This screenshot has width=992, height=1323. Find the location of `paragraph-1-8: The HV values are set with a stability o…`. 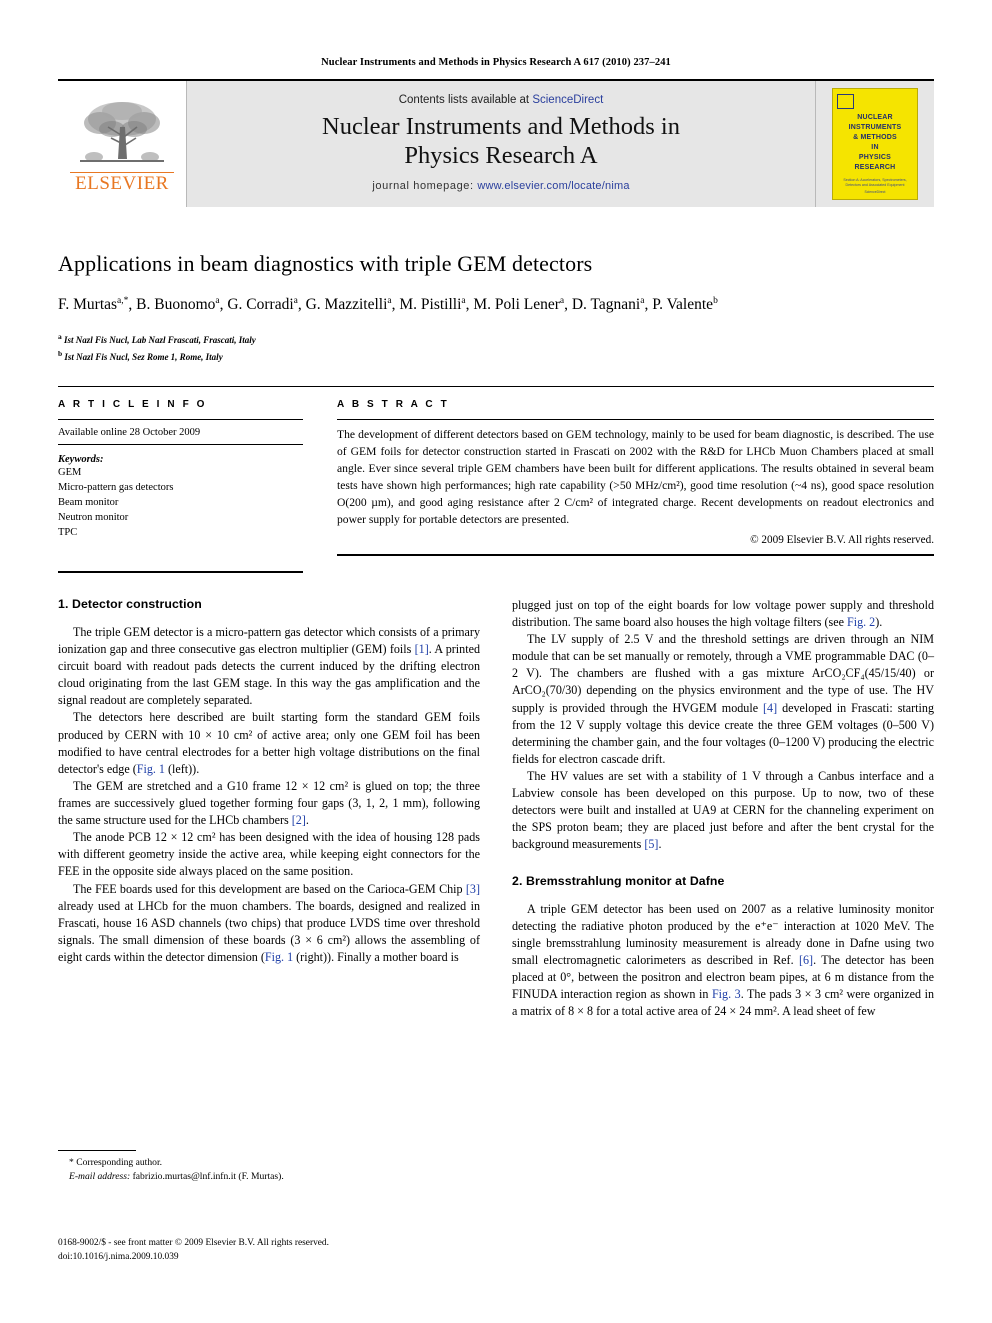

paragraph-1-8: The HV values are set with a stability o… is located at coordinates (723, 810).